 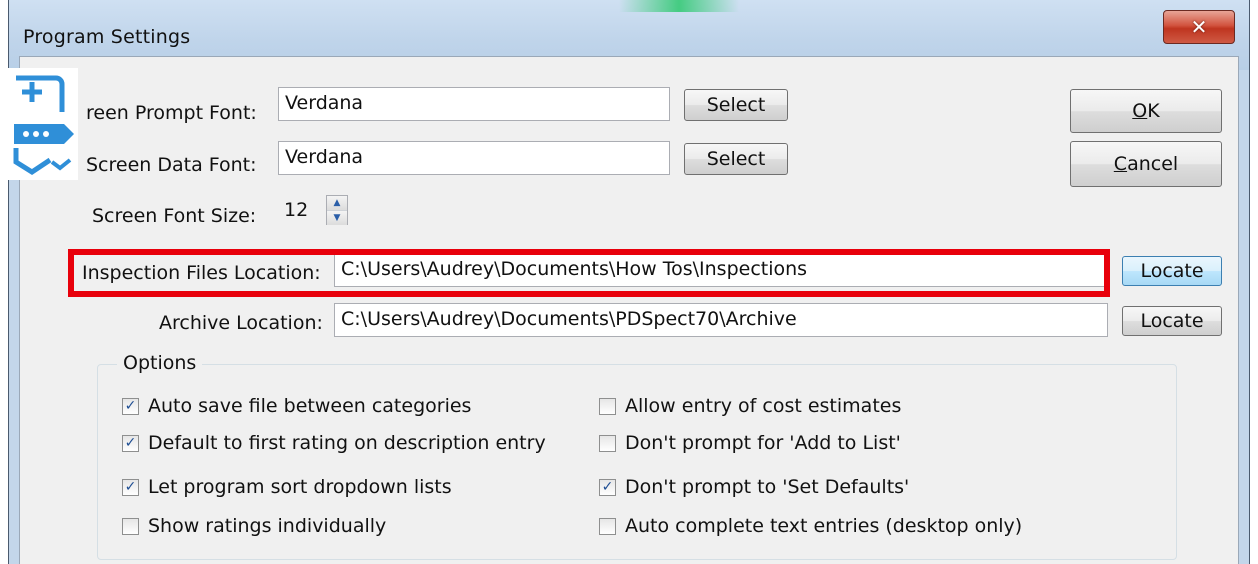 I want to click on data-font-select-button: Select, so click(x=736, y=159).